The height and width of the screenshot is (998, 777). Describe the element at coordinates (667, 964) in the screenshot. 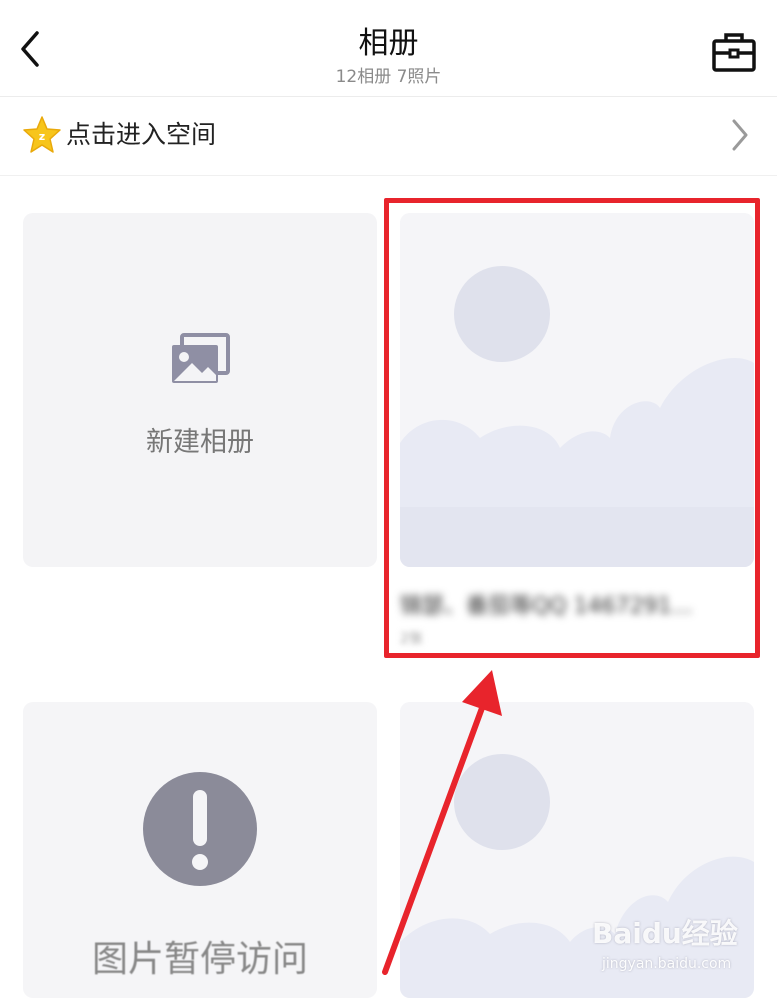

I see `watermark-url: jingyan.baidu.com` at that location.